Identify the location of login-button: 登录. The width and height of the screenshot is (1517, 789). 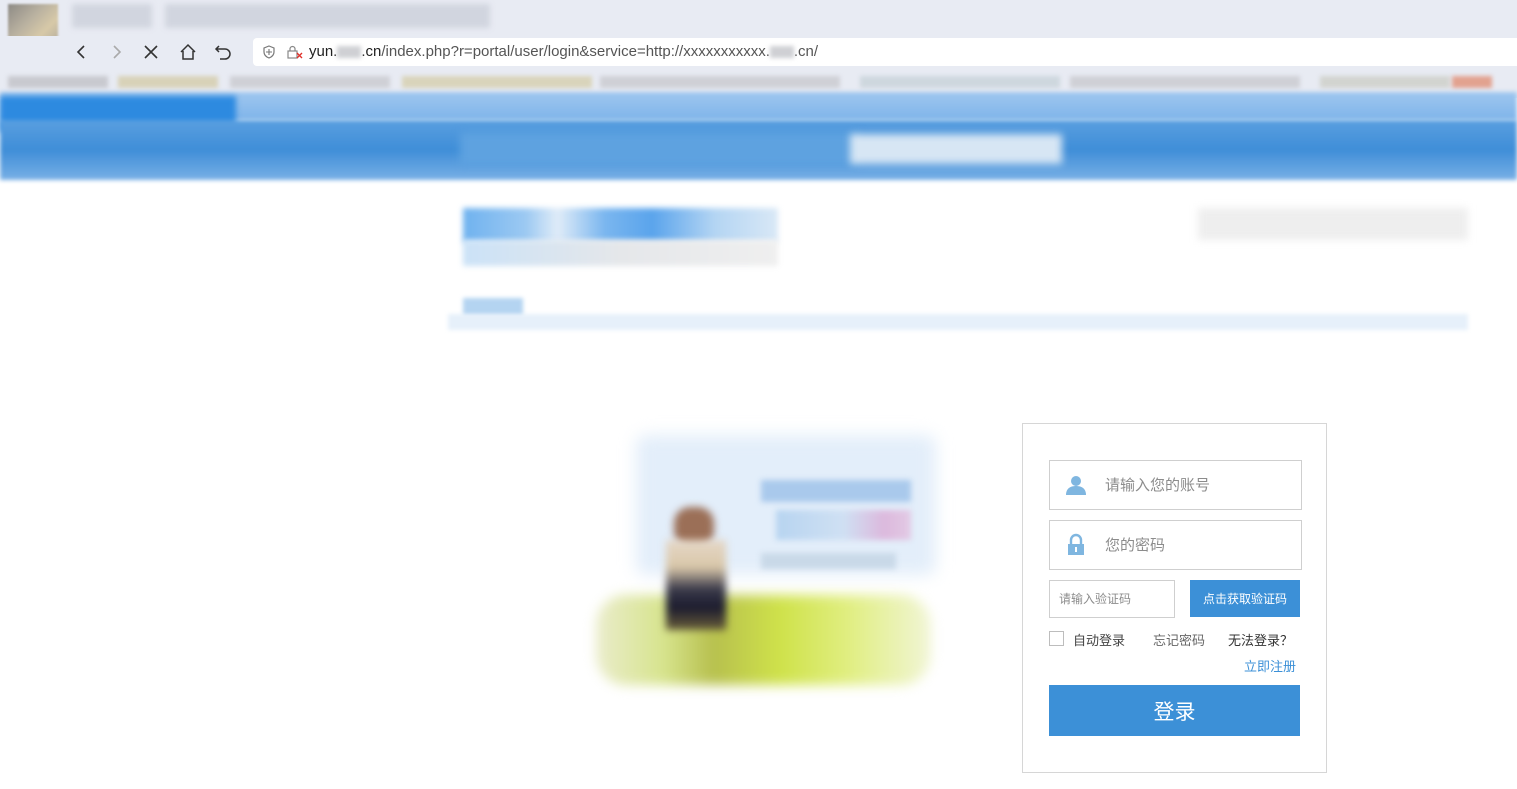
(1174, 710).